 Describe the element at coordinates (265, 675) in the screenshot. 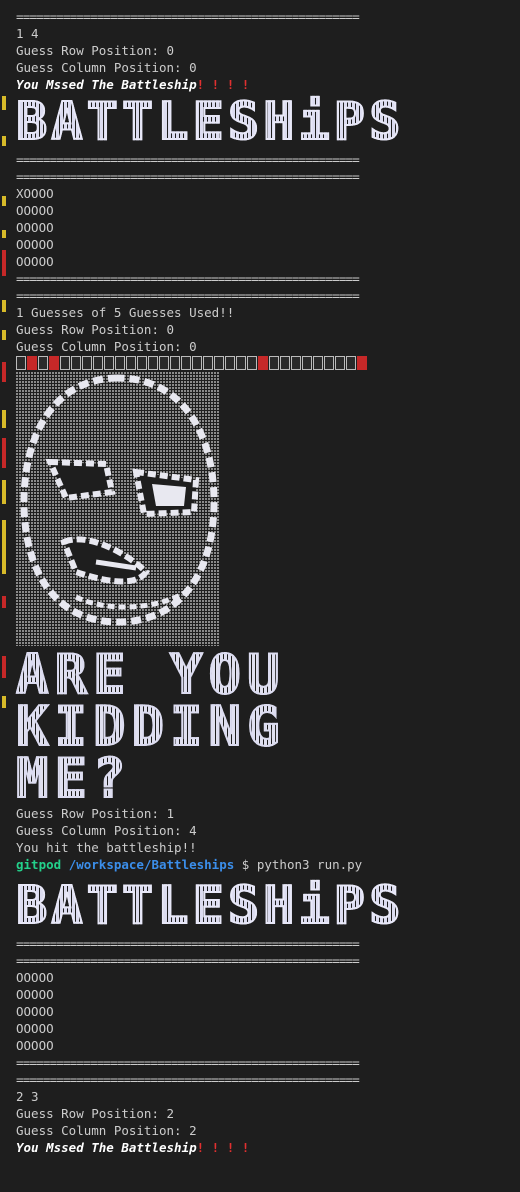

I see `kidding-line: ARE YOU` at that location.